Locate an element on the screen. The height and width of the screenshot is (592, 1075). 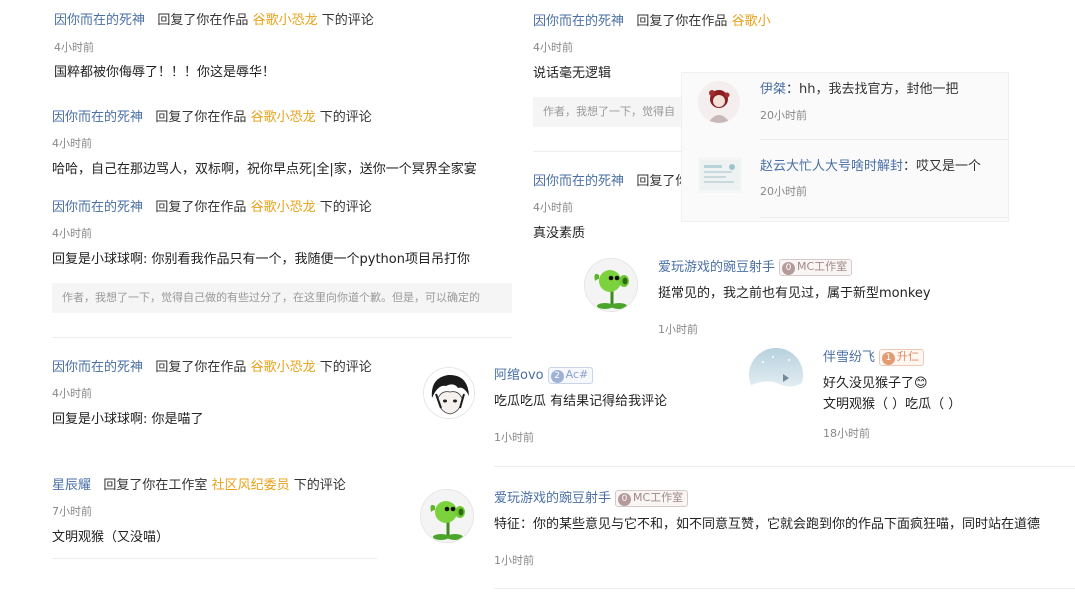
anime-boy-avatar is located at coordinates (449, 393).